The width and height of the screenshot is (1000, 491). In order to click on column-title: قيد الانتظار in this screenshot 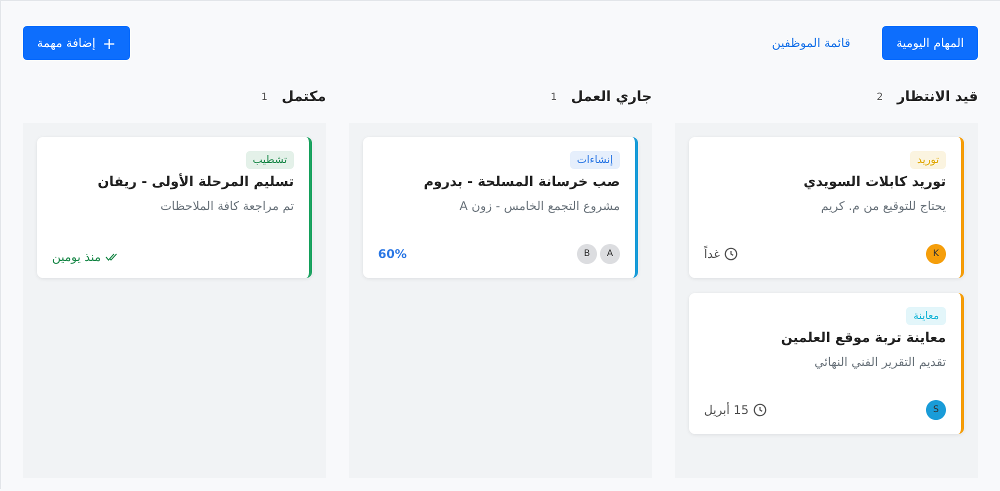, I will do `click(937, 97)`.